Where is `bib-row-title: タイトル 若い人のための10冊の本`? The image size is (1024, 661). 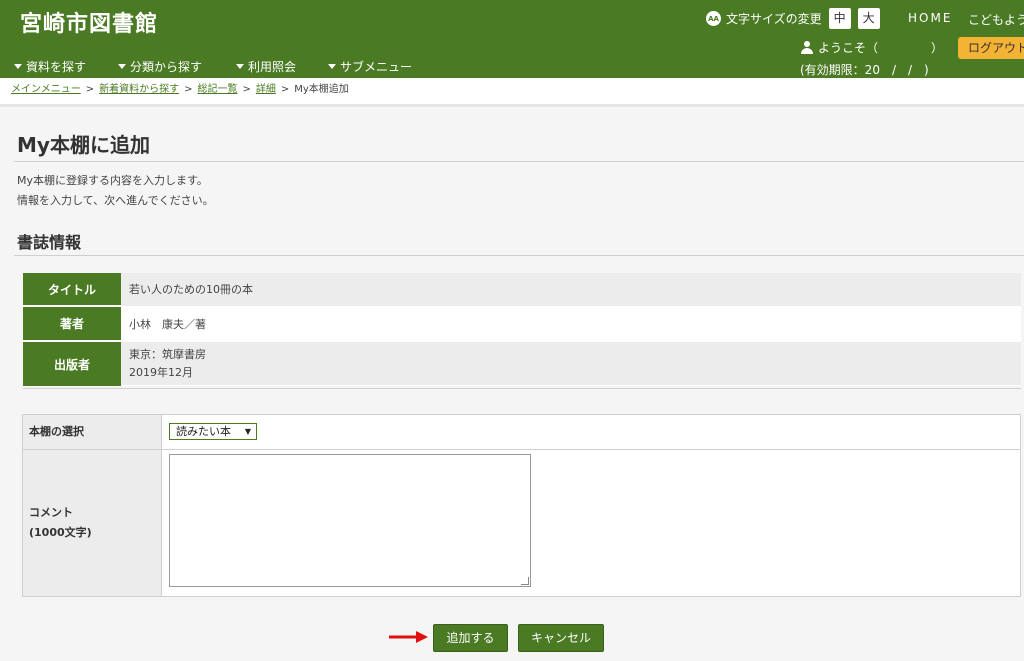
bib-row-title: タイトル 若い人のための10冊の本 is located at coordinates (522, 290).